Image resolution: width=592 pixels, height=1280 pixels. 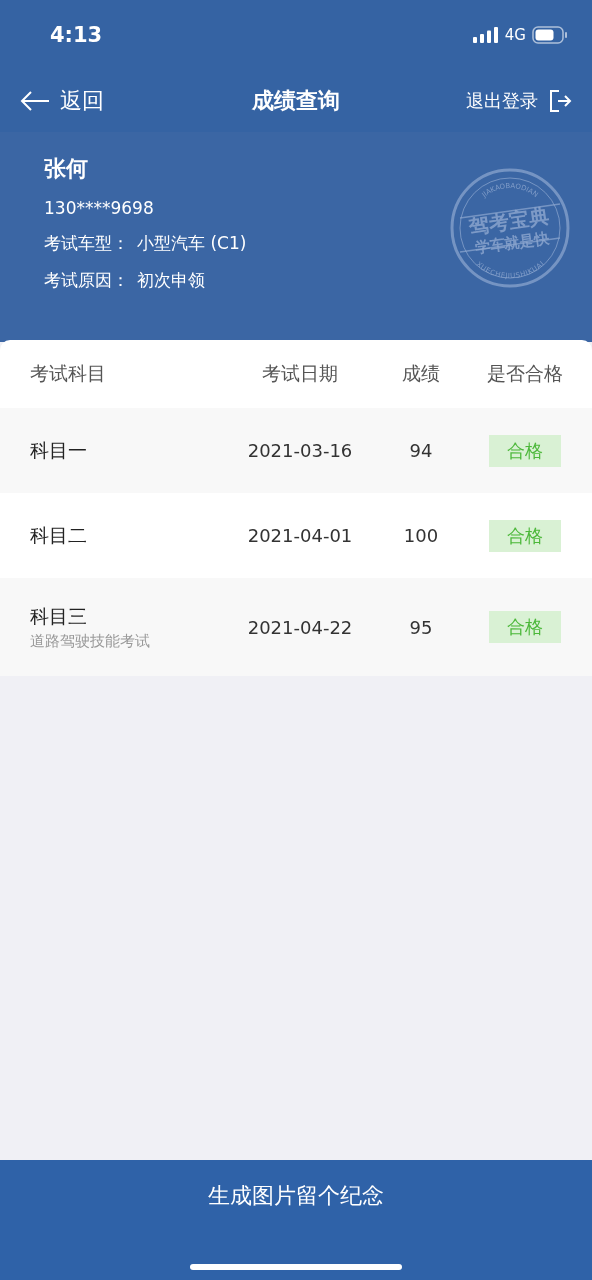 I want to click on column-header: 考试科目, so click(x=68, y=373).